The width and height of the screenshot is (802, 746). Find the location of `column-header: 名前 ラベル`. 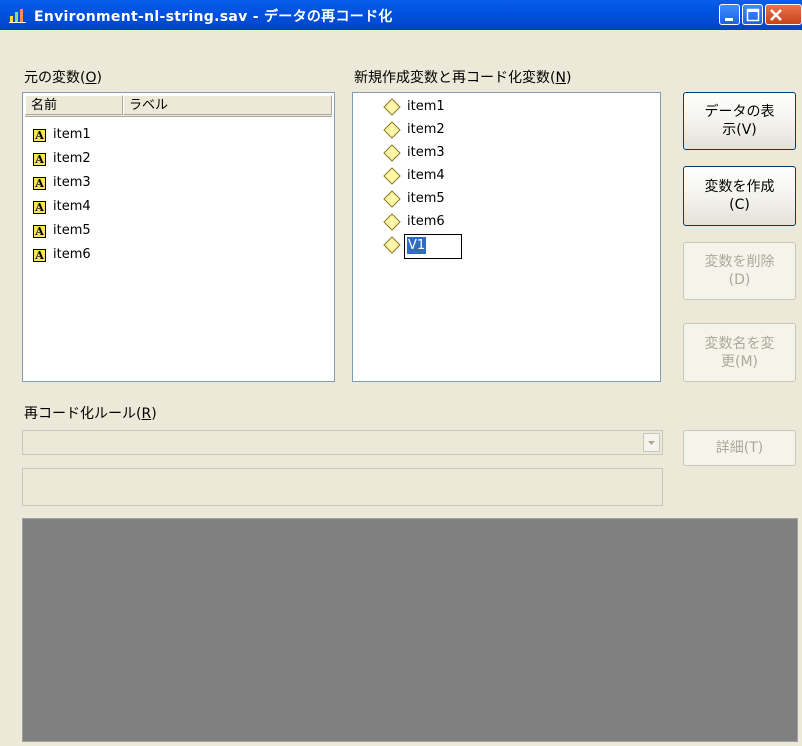

column-header: 名前 ラベル is located at coordinates (178, 106).